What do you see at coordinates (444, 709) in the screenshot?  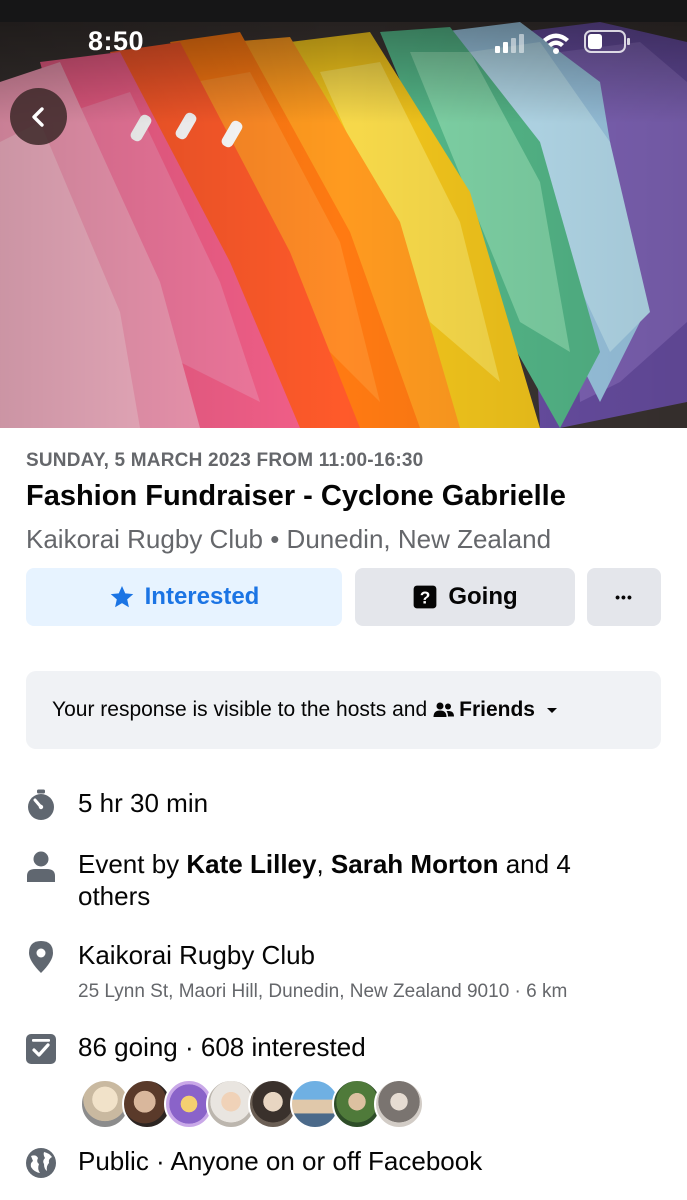 I see `friends-icon` at bounding box center [444, 709].